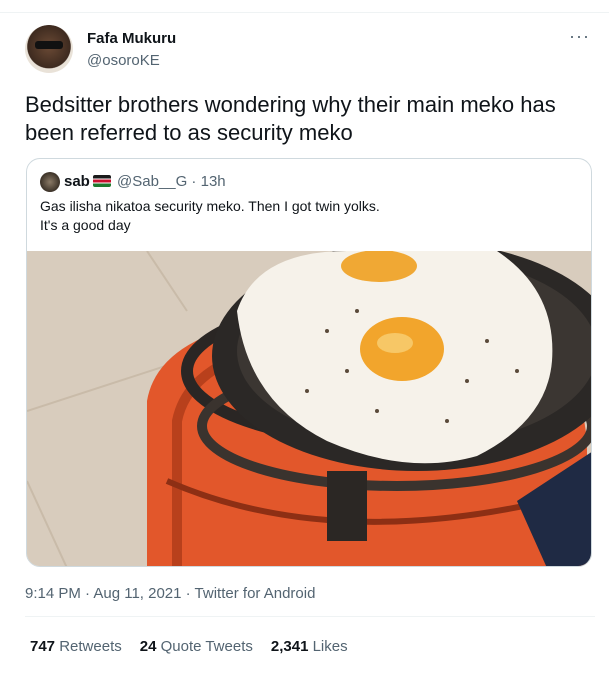 The image size is (609, 676). I want to click on quote-tweets-label: Quote Tweets, so click(206, 646).